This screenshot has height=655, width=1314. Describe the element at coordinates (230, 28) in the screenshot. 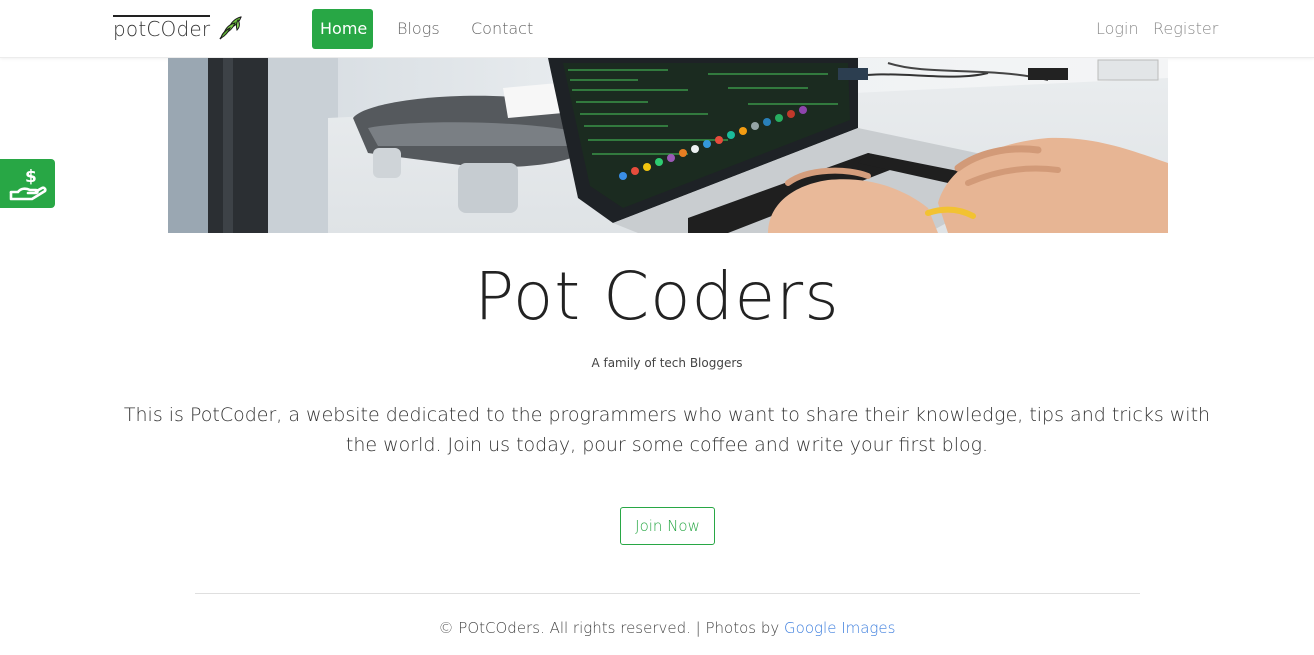

I see `leaf-icon` at that location.